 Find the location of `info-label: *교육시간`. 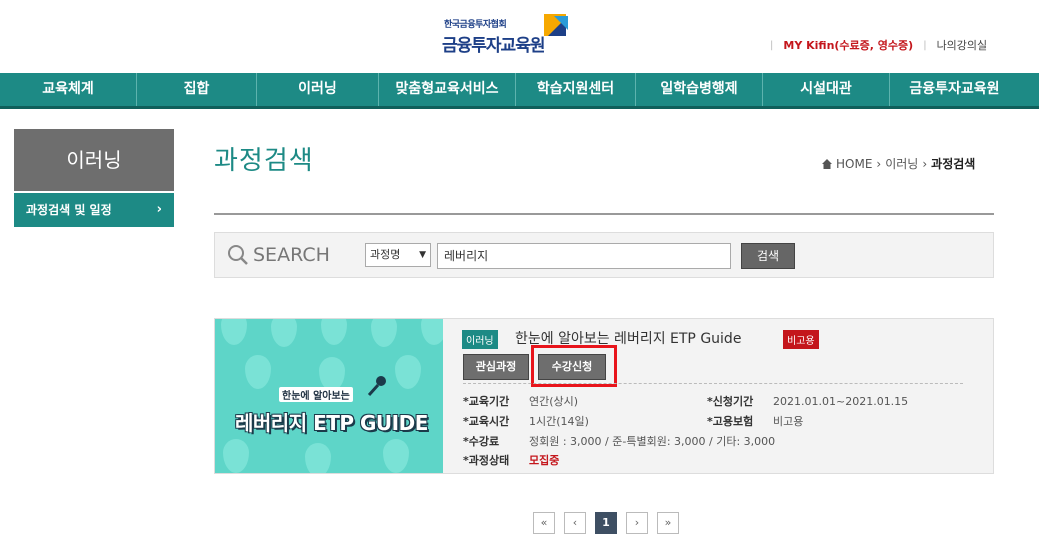

info-label: *교육시간 is located at coordinates (486, 421).